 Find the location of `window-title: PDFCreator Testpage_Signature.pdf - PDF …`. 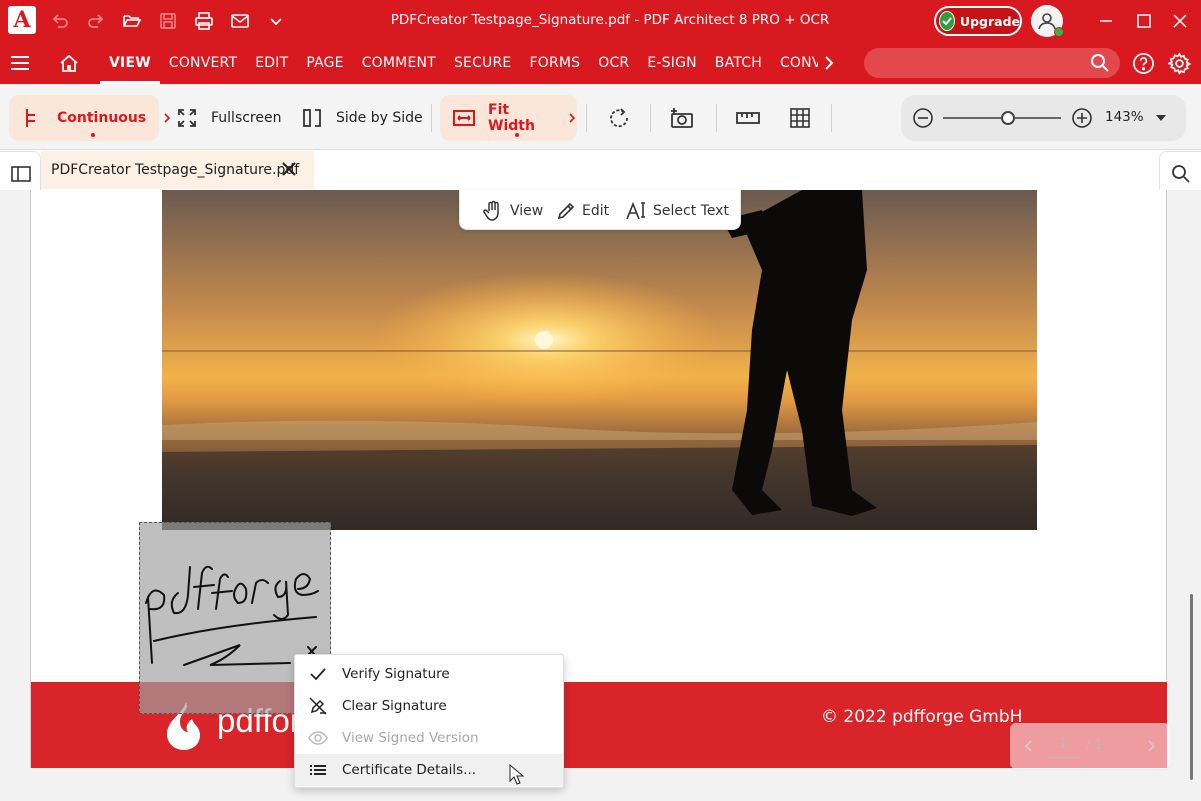

window-title: PDFCreator Testpage_Signature.pdf - PDF … is located at coordinates (610, 20).